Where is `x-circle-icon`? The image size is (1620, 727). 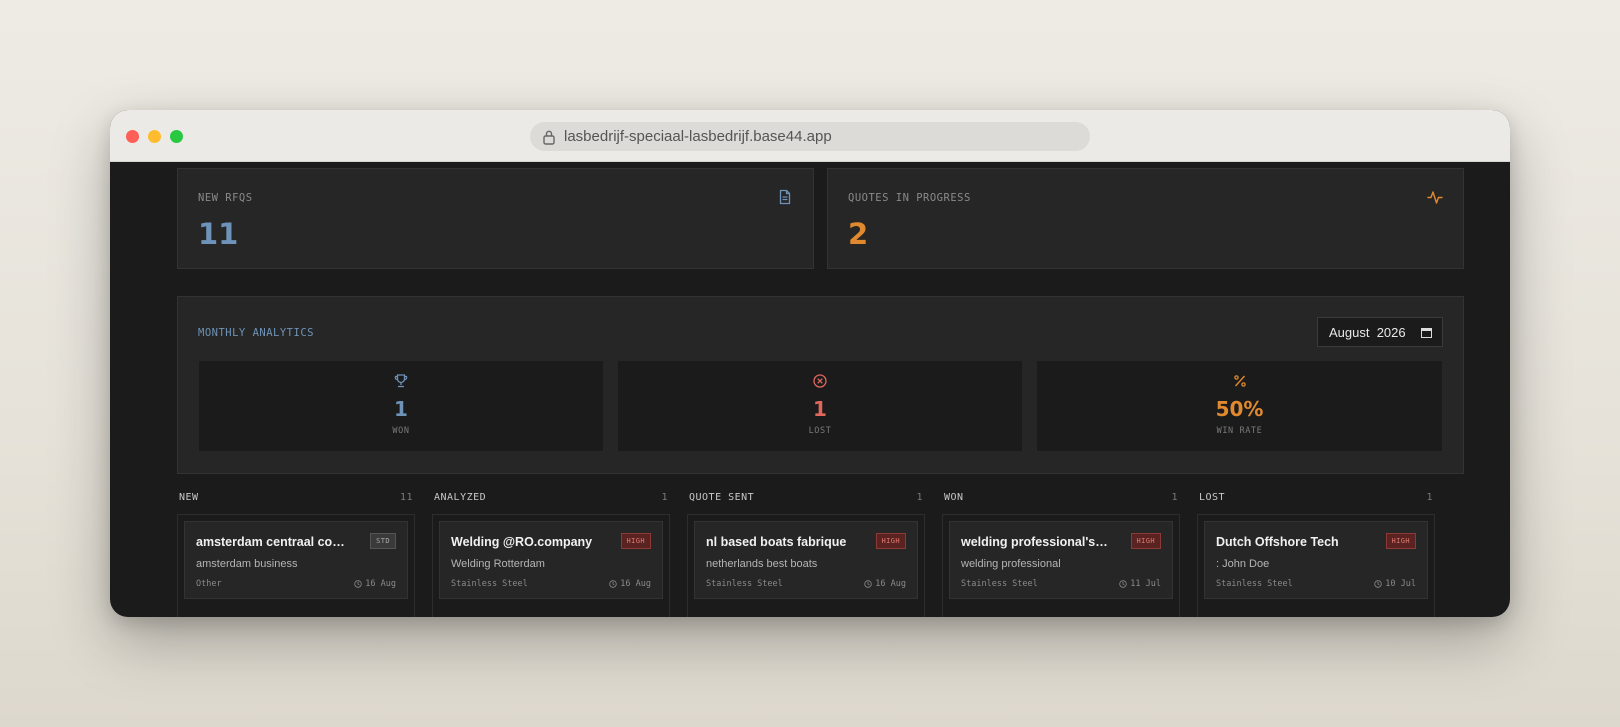 x-circle-icon is located at coordinates (820, 381).